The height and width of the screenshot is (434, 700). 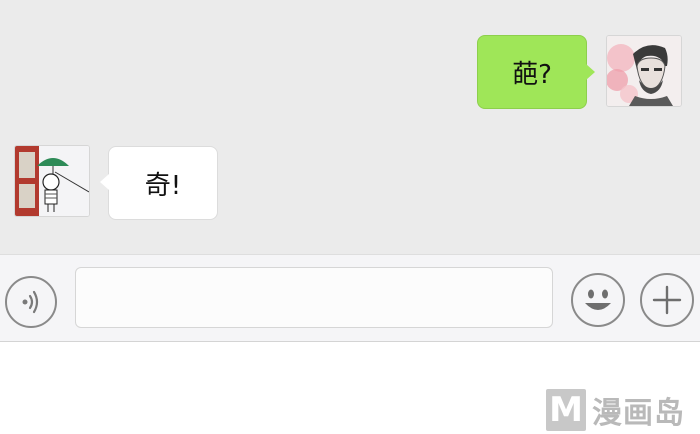 I want to click on contact-avatar, so click(x=52, y=181).